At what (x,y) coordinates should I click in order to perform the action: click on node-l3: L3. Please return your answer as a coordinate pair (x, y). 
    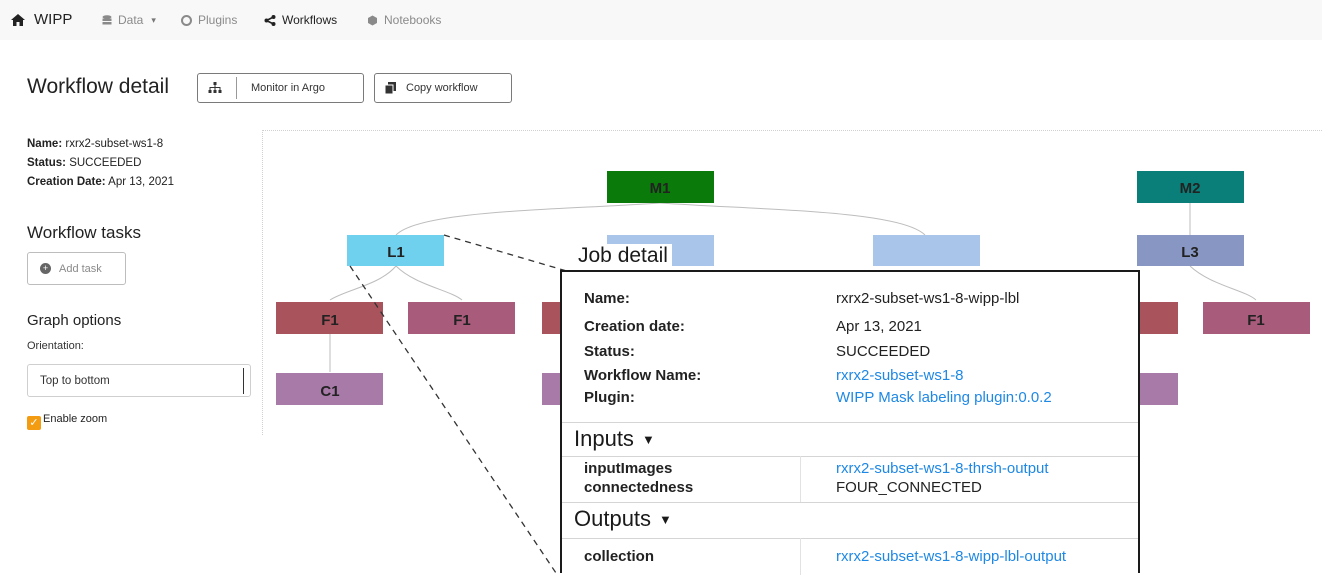
    Looking at the image, I should click on (1190, 250).